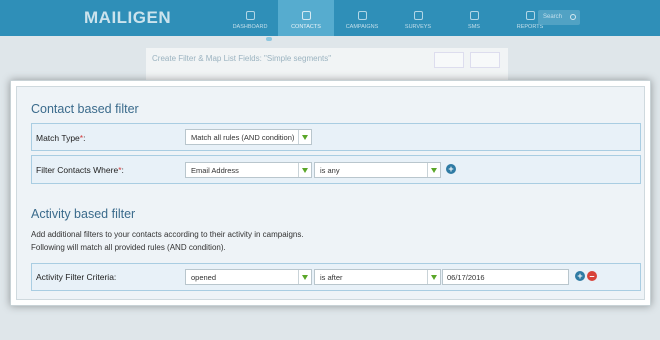 Image resolution: width=660 pixels, height=340 pixels. I want to click on nav-surveys: SURVEYS, so click(418, 18).